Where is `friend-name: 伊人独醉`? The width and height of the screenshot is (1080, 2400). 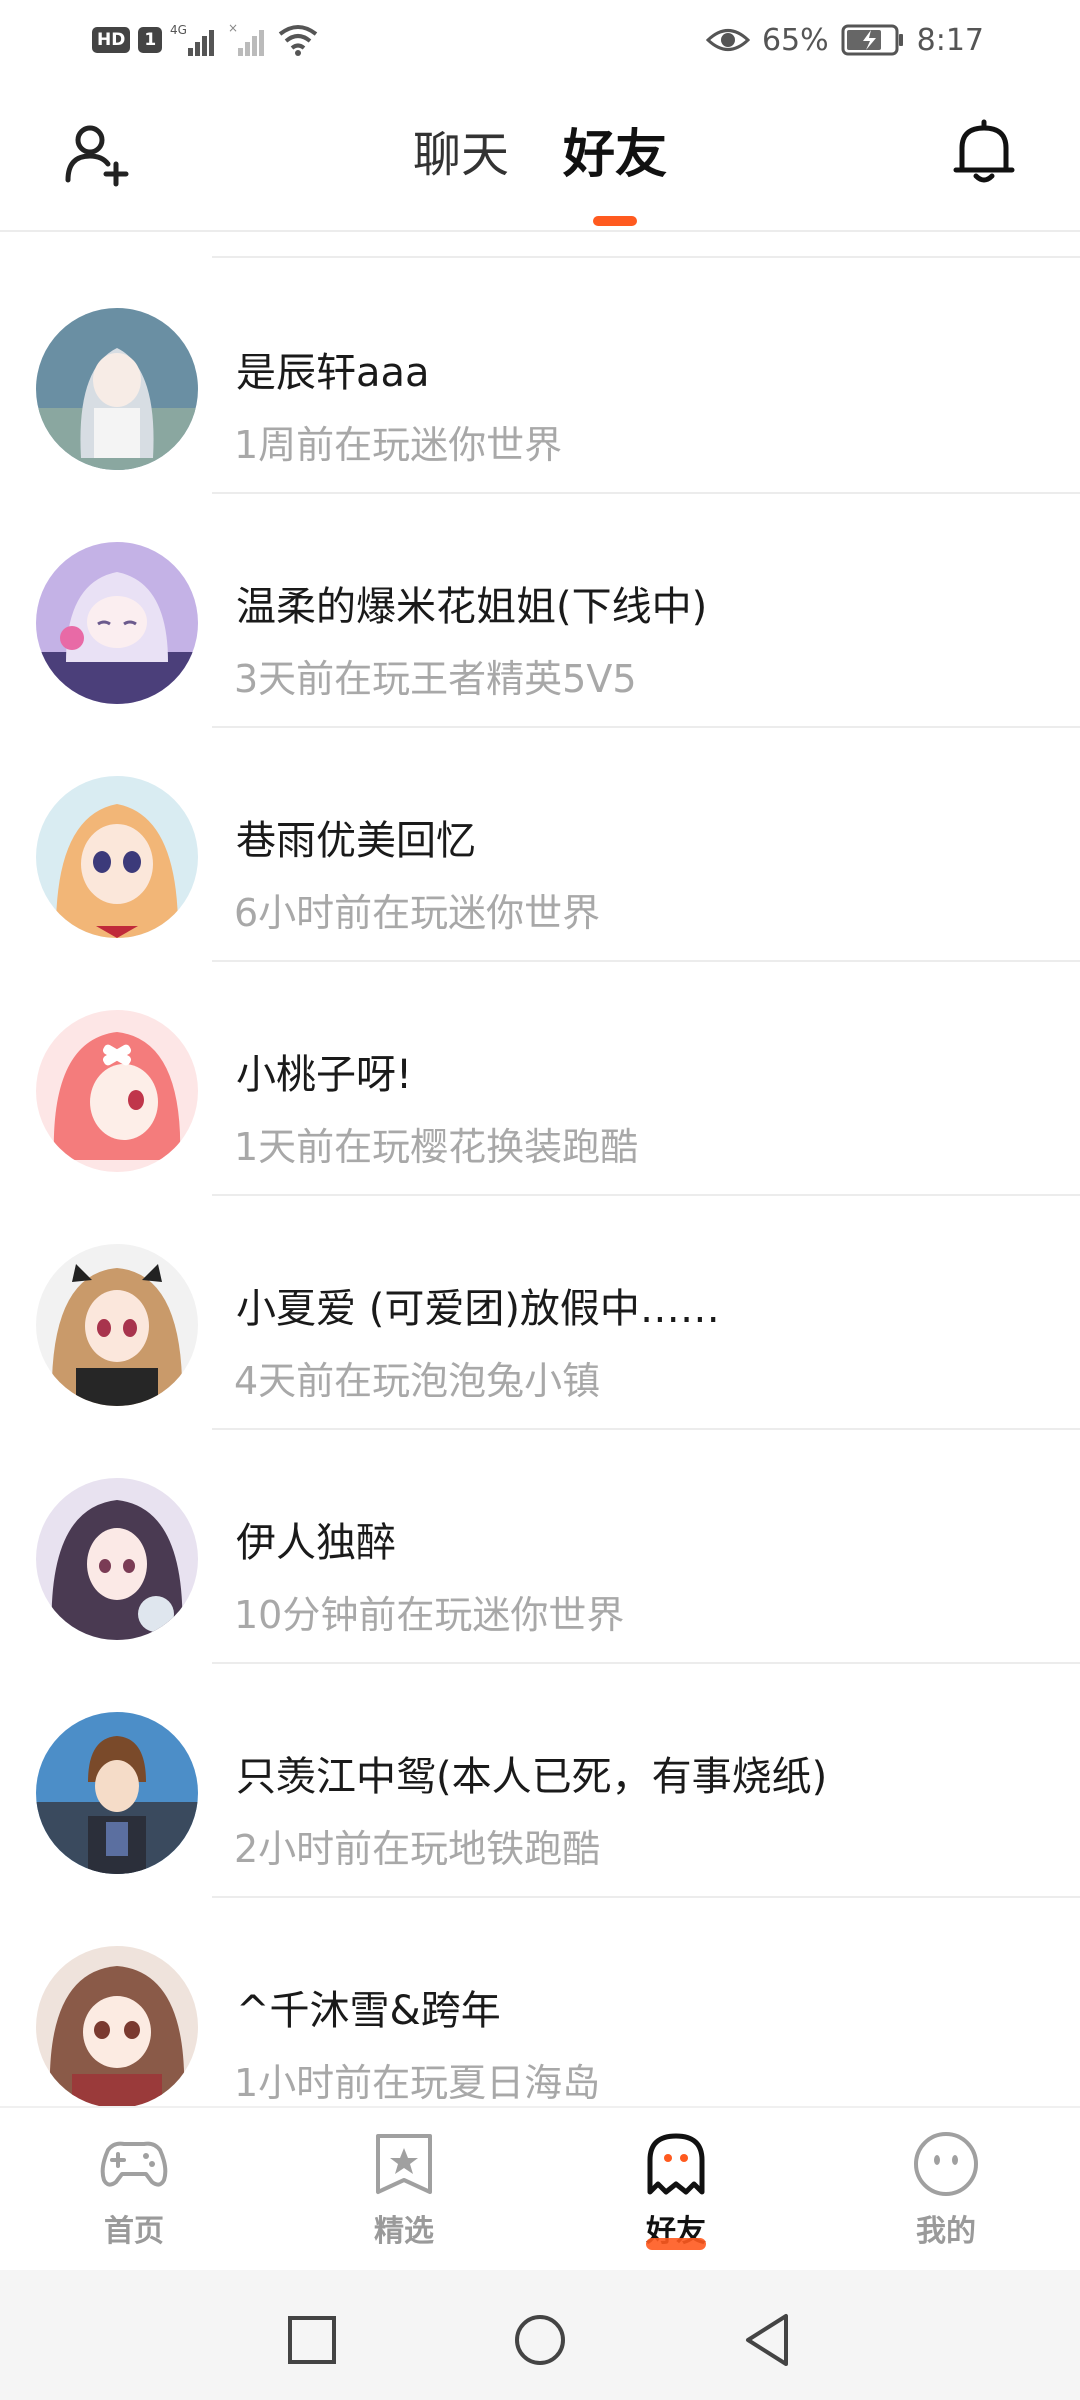
friend-name: 伊人独醉 is located at coordinates (316, 1543).